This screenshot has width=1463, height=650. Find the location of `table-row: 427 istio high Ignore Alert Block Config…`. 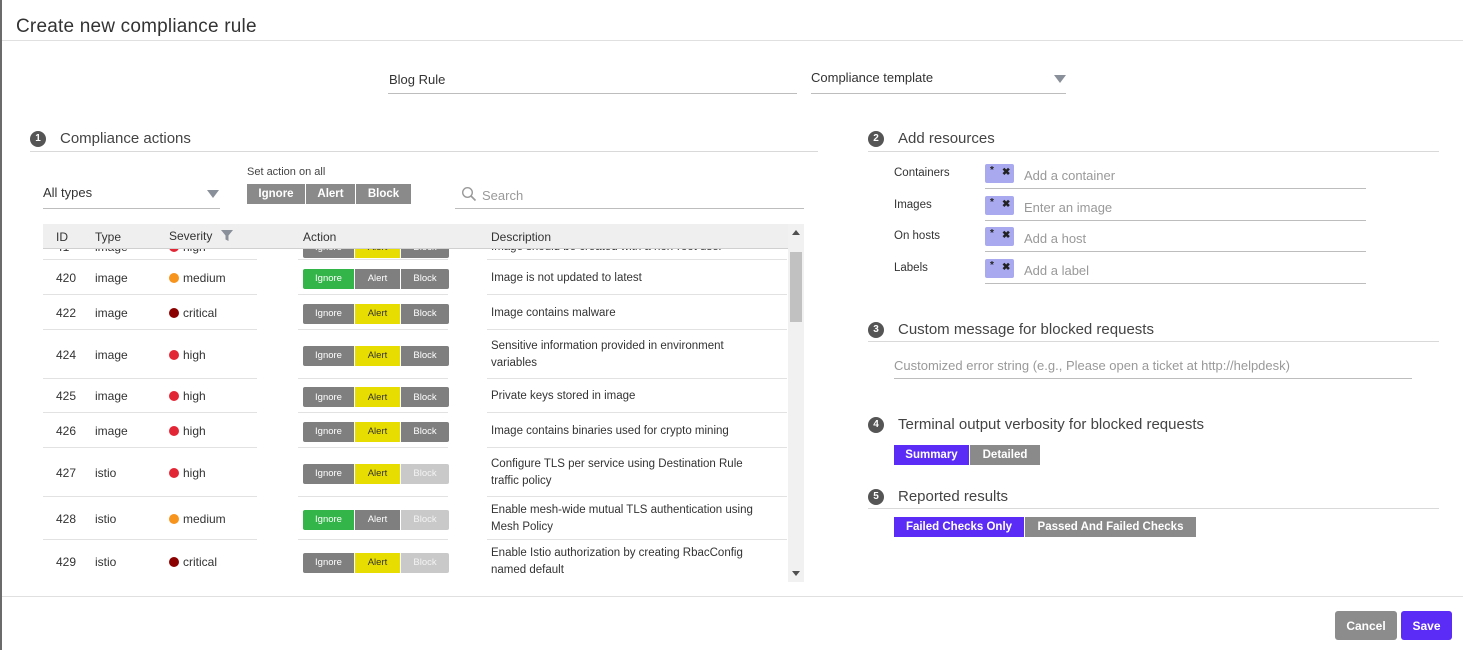

table-row: 427 istio high Ignore Alert Block Config… is located at coordinates (415, 472).